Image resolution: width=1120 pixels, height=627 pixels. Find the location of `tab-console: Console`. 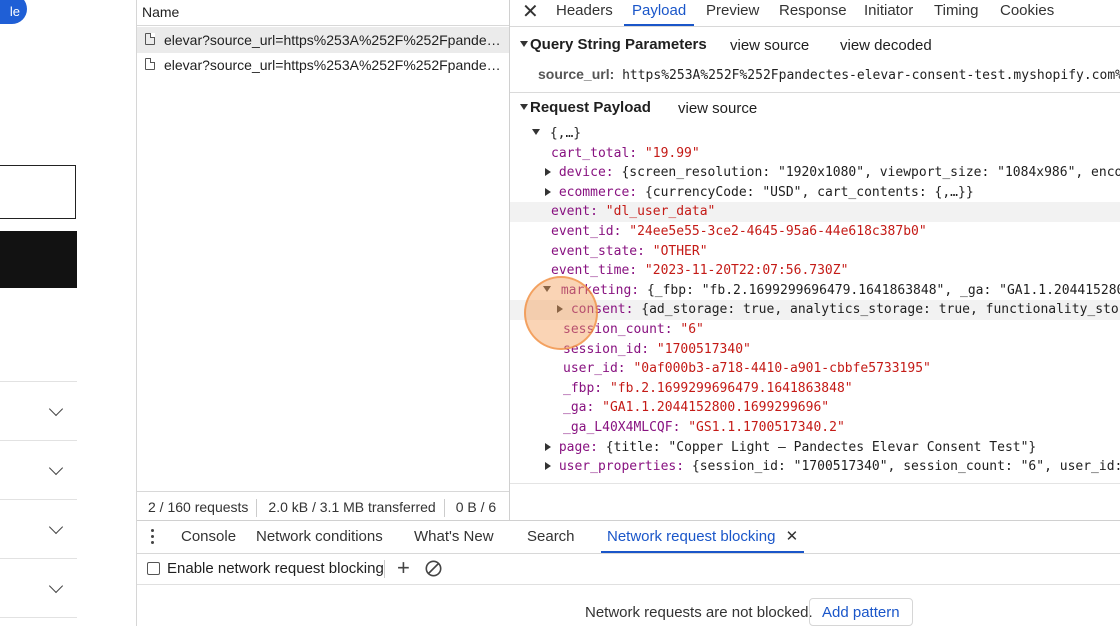

tab-console: Console is located at coordinates (208, 537).